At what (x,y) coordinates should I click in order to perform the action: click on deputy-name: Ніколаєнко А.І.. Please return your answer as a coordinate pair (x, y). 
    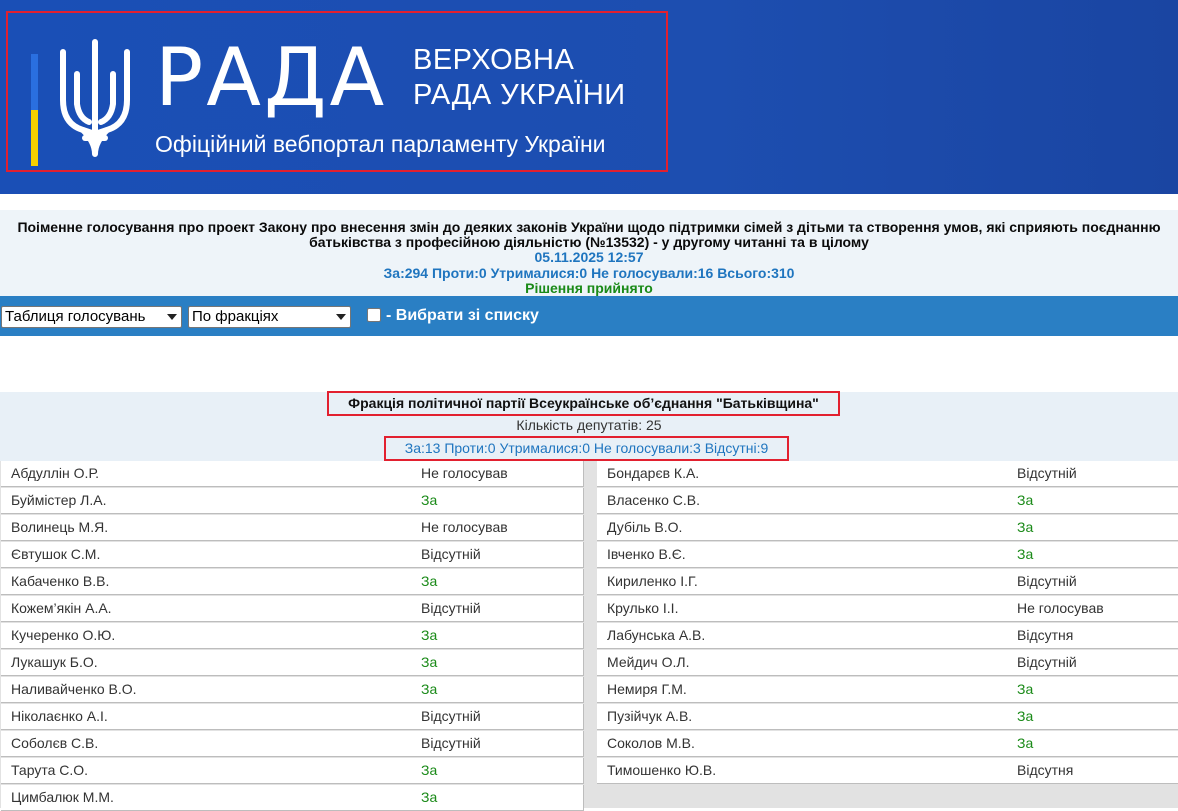
    Looking at the image, I should click on (59, 716).